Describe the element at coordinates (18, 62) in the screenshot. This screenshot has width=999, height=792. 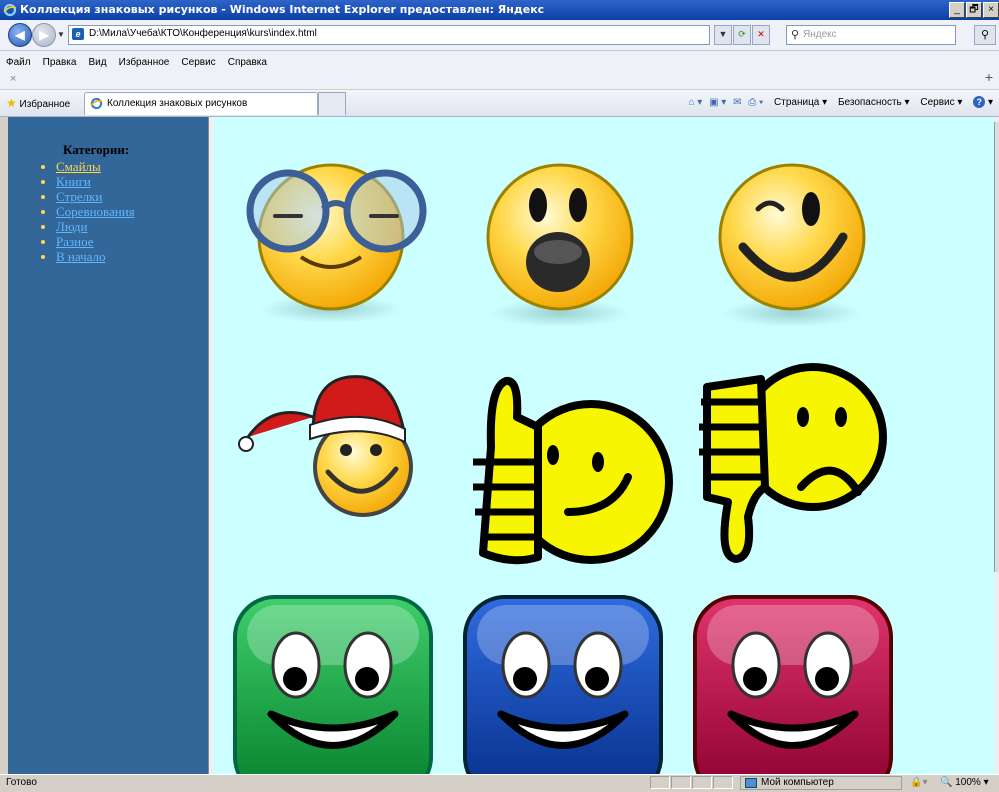
I see `menu-file: Файл` at that location.